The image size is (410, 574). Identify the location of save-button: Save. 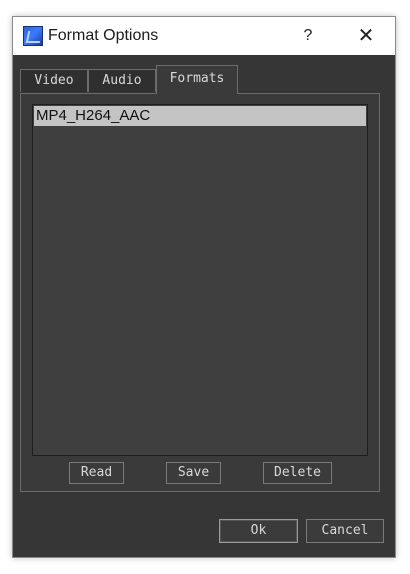
(193, 473).